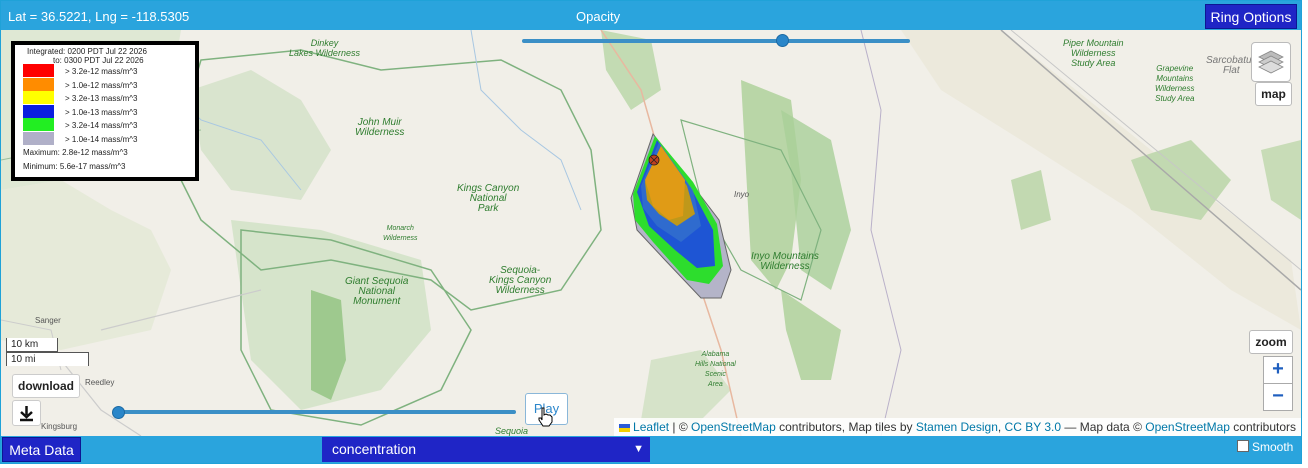 The image size is (1308, 468). What do you see at coordinates (1187, 427) in the screenshot?
I see `osm-data-link: OpenStreetMap` at bounding box center [1187, 427].